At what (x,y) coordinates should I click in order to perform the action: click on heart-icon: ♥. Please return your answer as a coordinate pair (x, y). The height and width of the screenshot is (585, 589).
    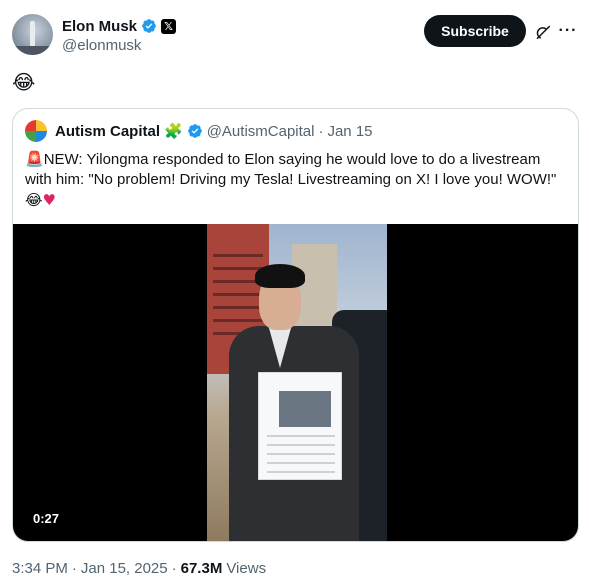
    Looking at the image, I should click on (49, 200).